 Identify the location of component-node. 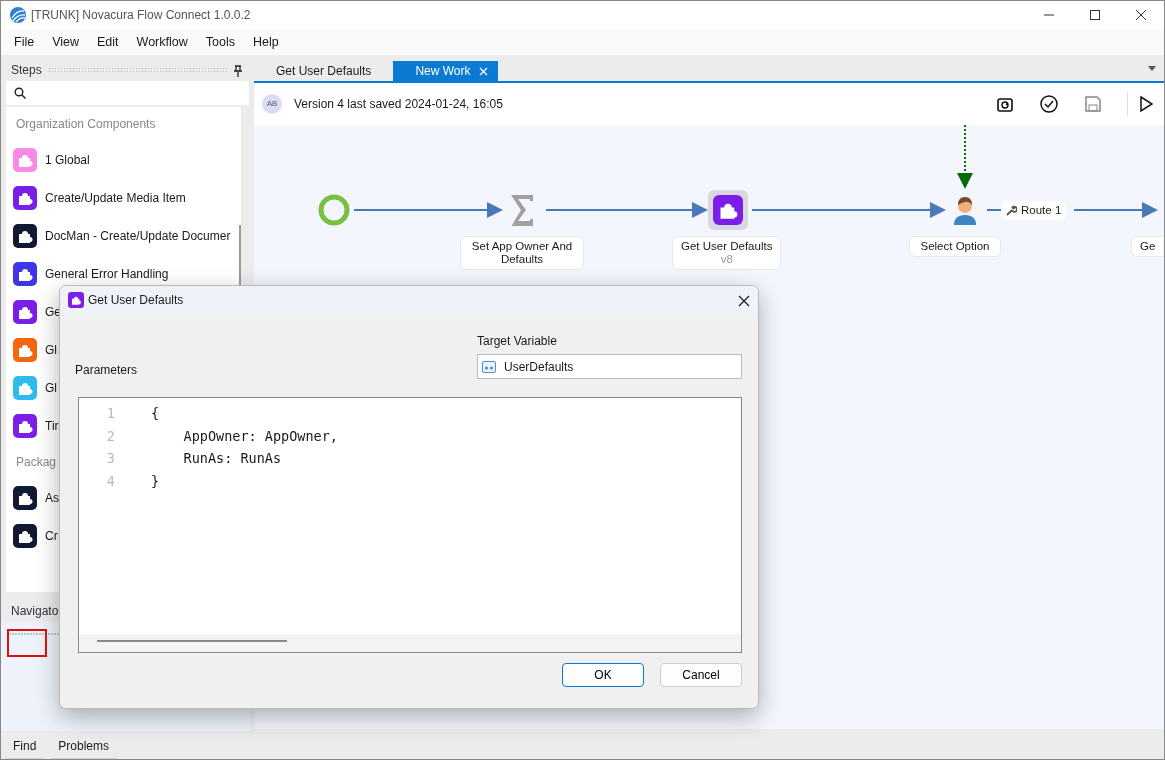
(728, 210).